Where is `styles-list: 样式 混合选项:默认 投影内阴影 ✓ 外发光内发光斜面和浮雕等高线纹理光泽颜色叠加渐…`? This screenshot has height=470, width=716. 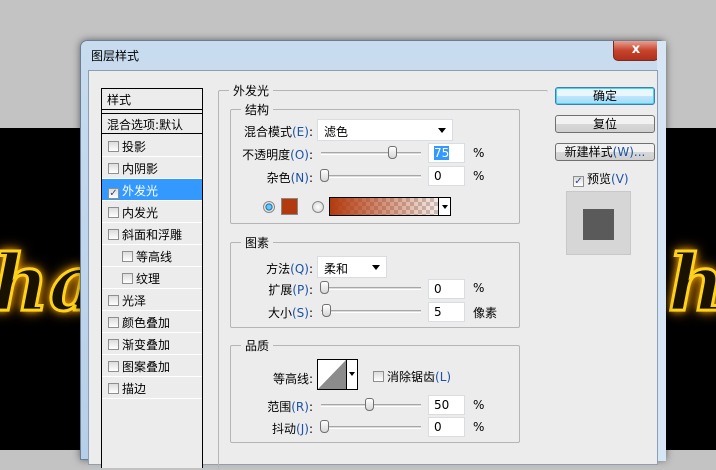
styles-list: 样式 混合选项:默认 投影内阴影 ✓ 外发光内发光斜面和浮雕等高线纹理光泽颜色叠加渐… is located at coordinates (152, 278).